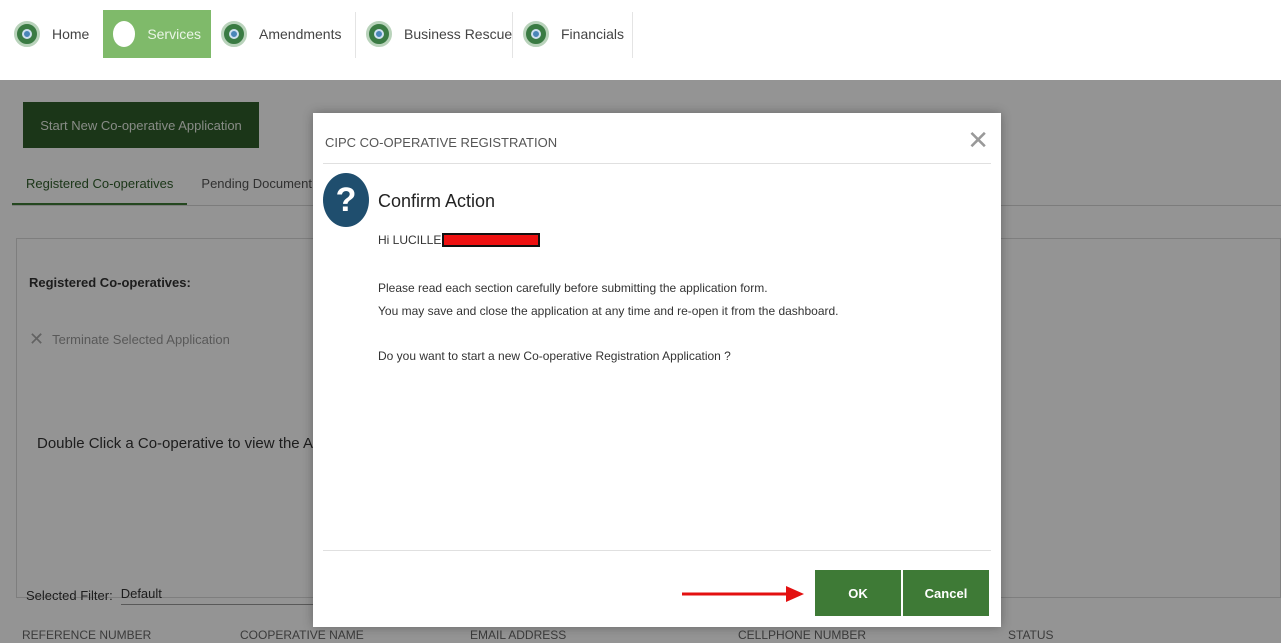  Describe the element at coordinates (458, 34) in the screenshot. I see `nav-business-rescue-label: Business Rescue` at that location.